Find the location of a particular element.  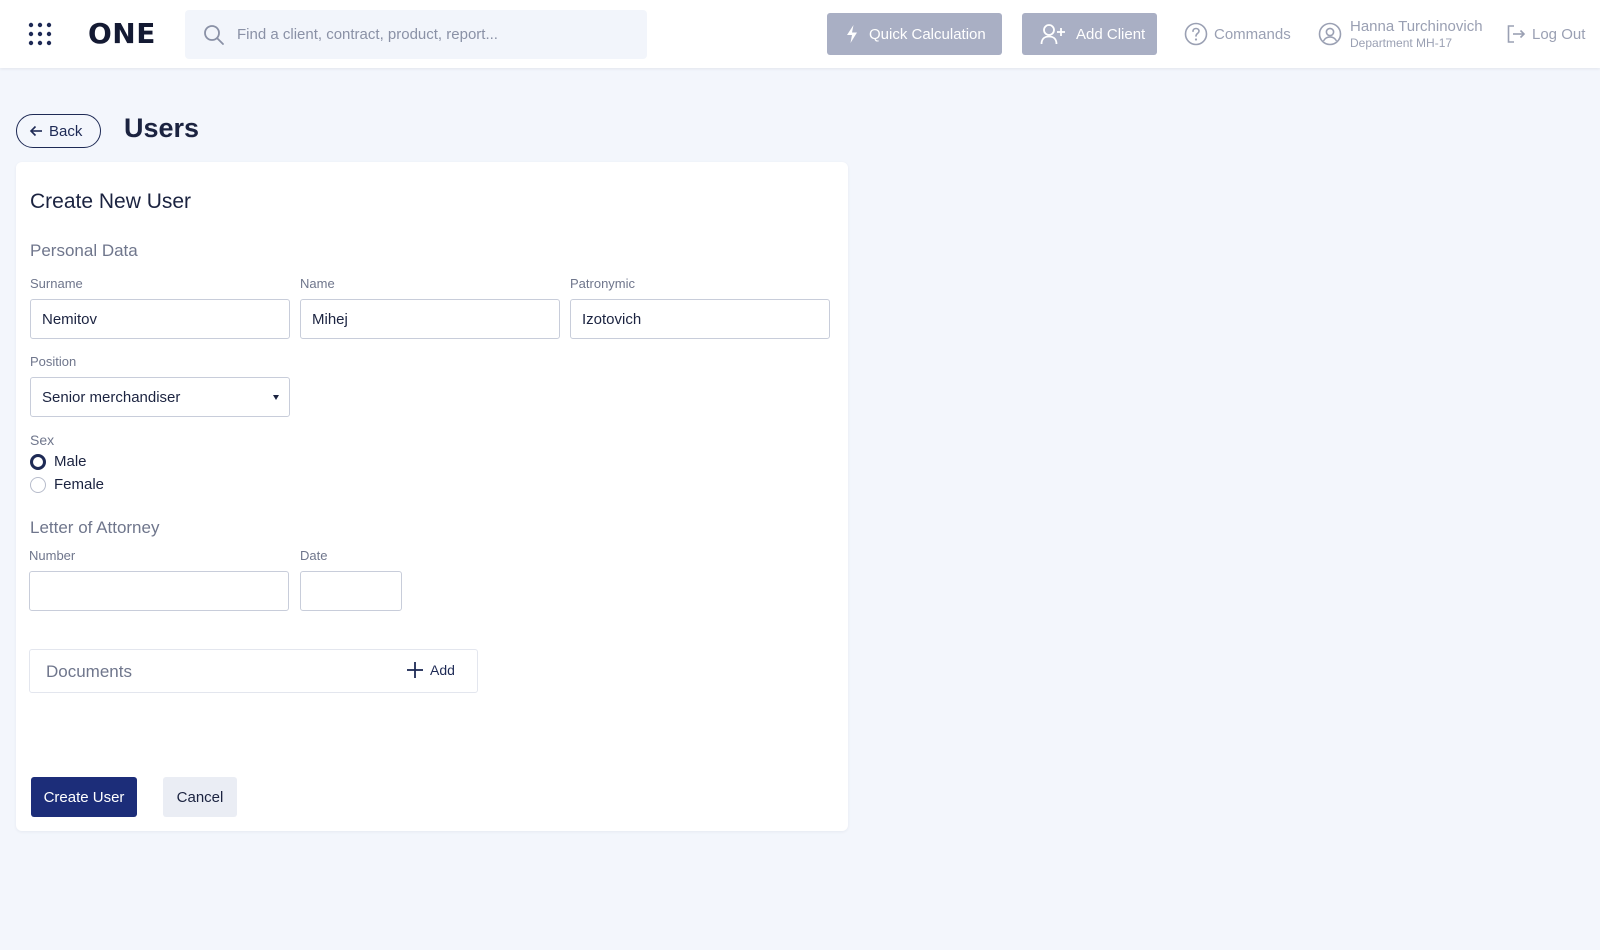

add-document-button: Add is located at coordinates (430, 670).